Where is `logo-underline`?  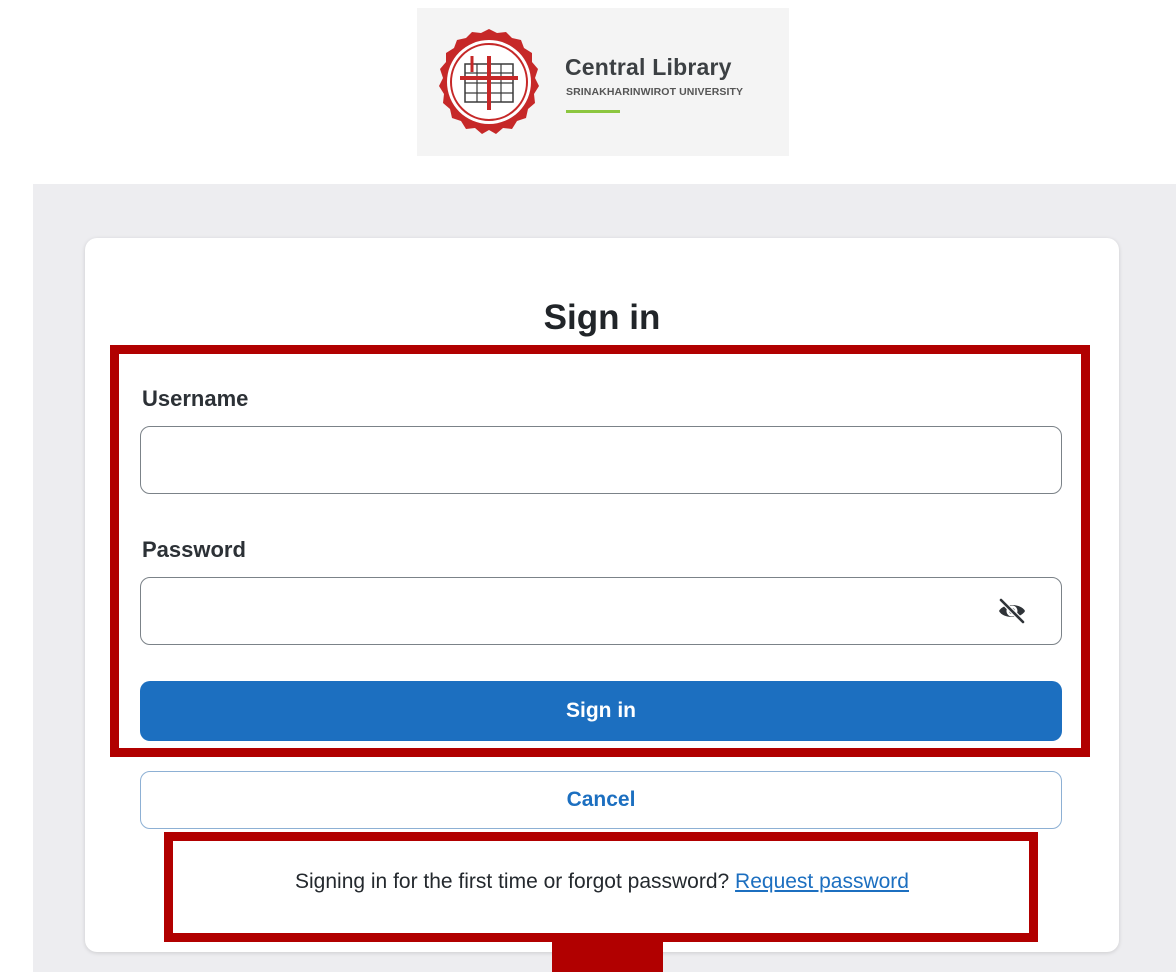 logo-underline is located at coordinates (593, 111).